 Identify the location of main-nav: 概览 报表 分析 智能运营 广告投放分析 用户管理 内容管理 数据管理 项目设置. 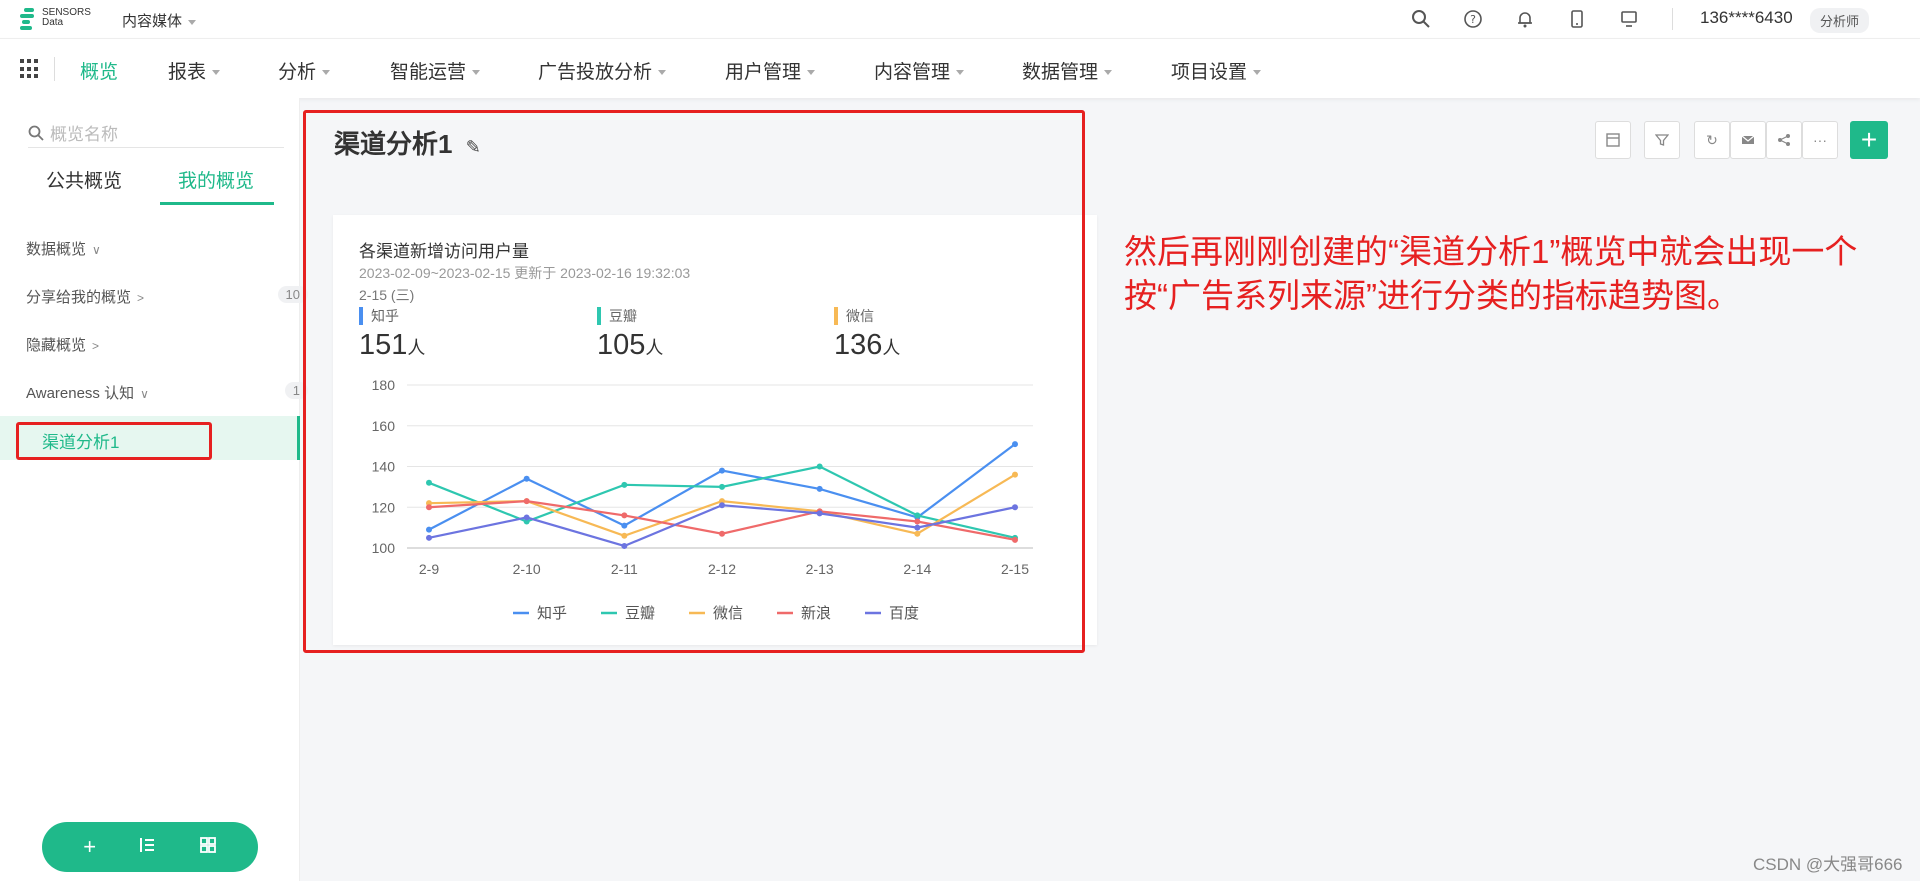
(960, 68).